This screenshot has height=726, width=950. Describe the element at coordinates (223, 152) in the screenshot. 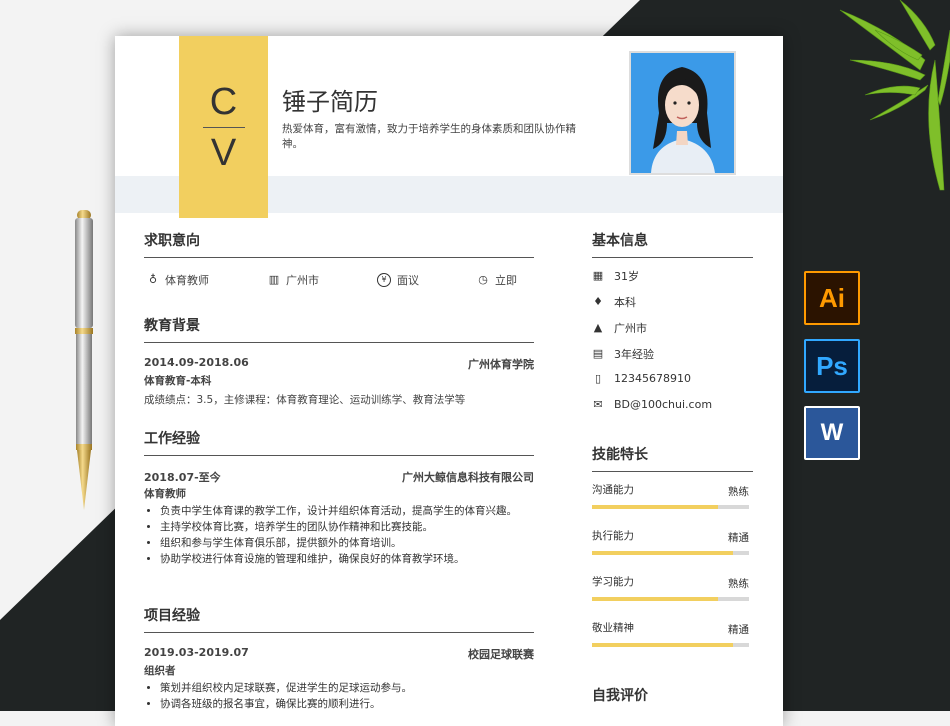

I see `cv-letter-v: V` at that location.